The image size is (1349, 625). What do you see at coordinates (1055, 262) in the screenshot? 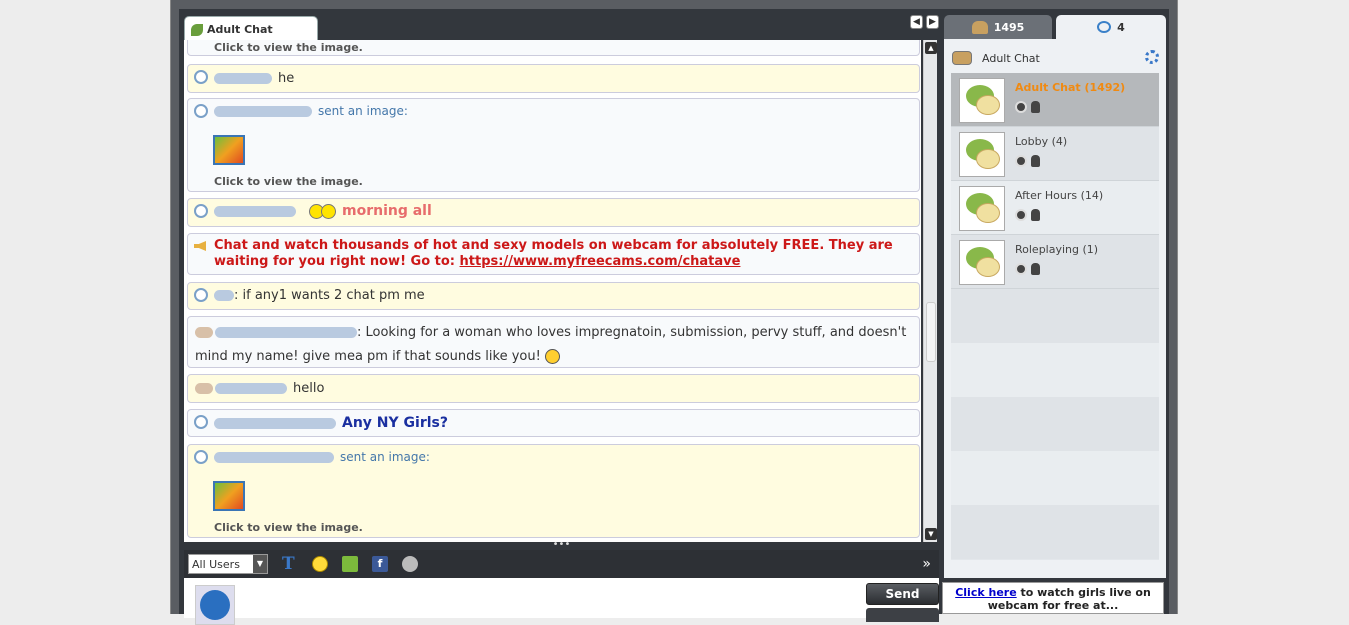
I see `room-item-roleplaying: Roleplaying (1)` at bounding box center [1055, 262].